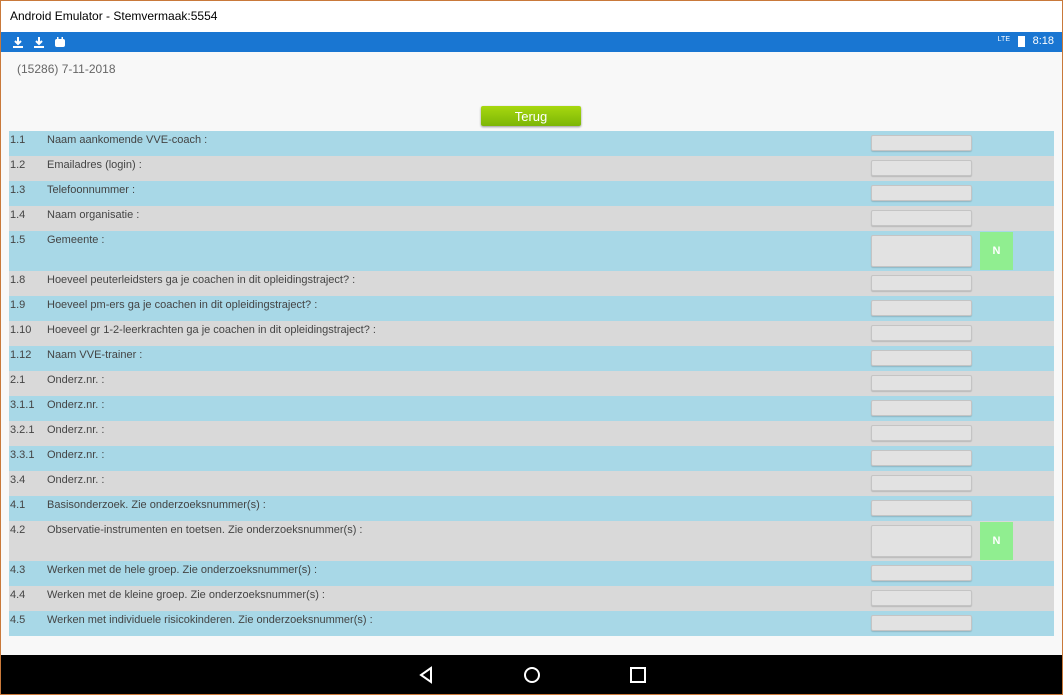 The image size is (1063, 695). What do you see at coordinates (21, 330) in the screenshot?
I see `row-number: 1.10` at bounding box center [21, 330].